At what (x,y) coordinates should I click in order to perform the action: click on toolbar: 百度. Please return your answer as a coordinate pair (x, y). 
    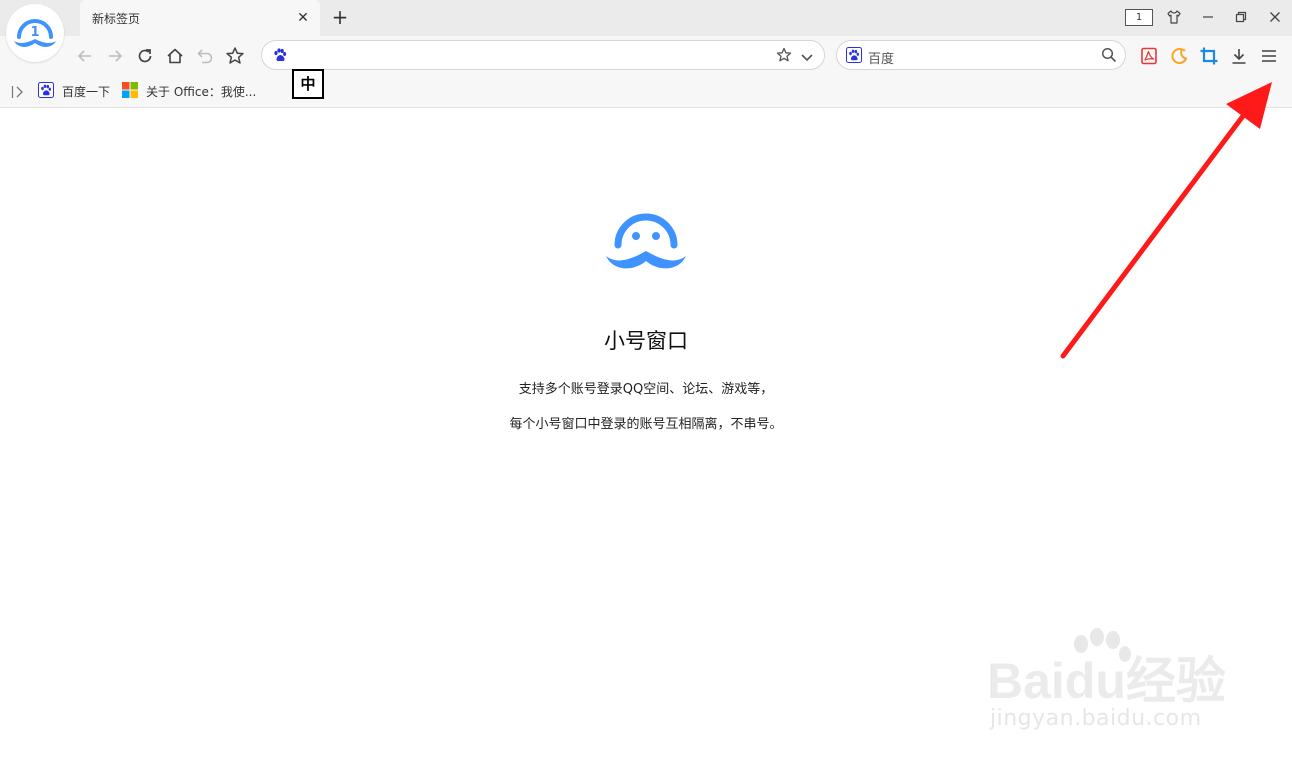
    Looking at the image, I should click on (646, 56).